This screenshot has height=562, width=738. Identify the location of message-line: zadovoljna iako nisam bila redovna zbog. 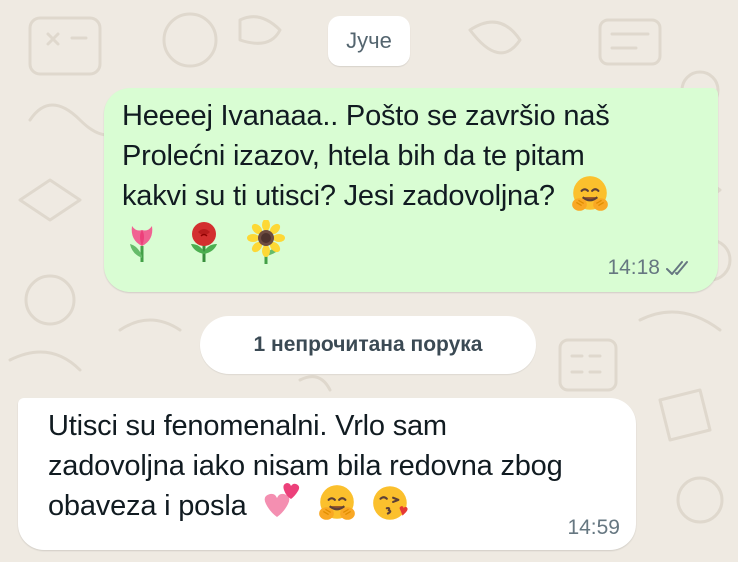
(305, 466).